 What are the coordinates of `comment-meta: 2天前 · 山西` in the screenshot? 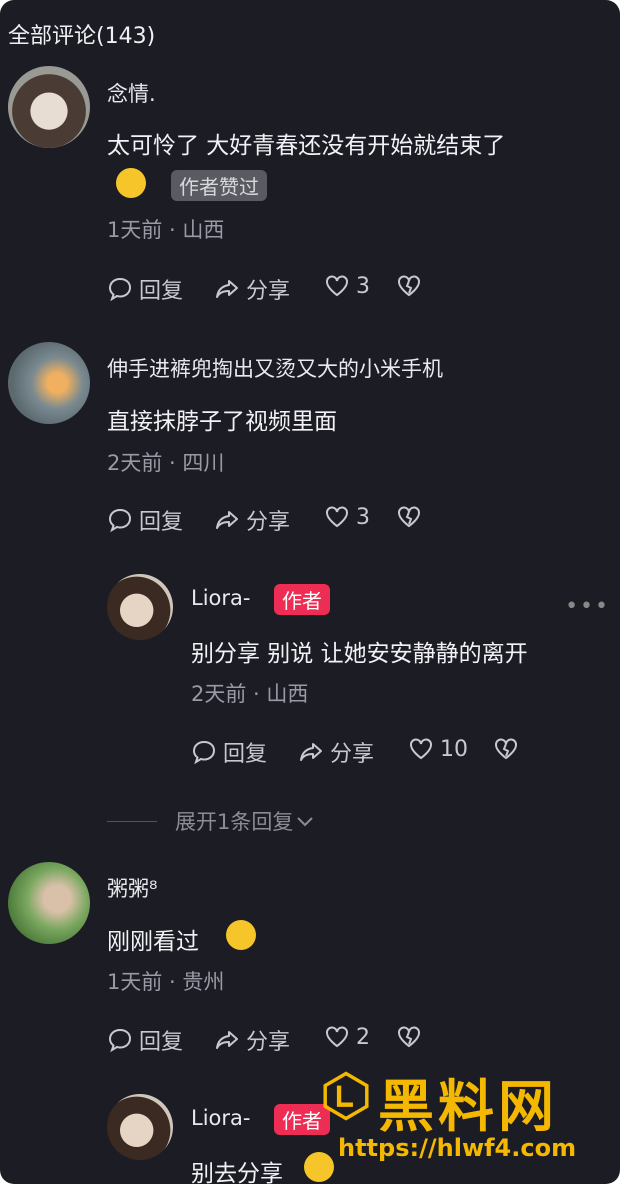 It's located at (250, 694).